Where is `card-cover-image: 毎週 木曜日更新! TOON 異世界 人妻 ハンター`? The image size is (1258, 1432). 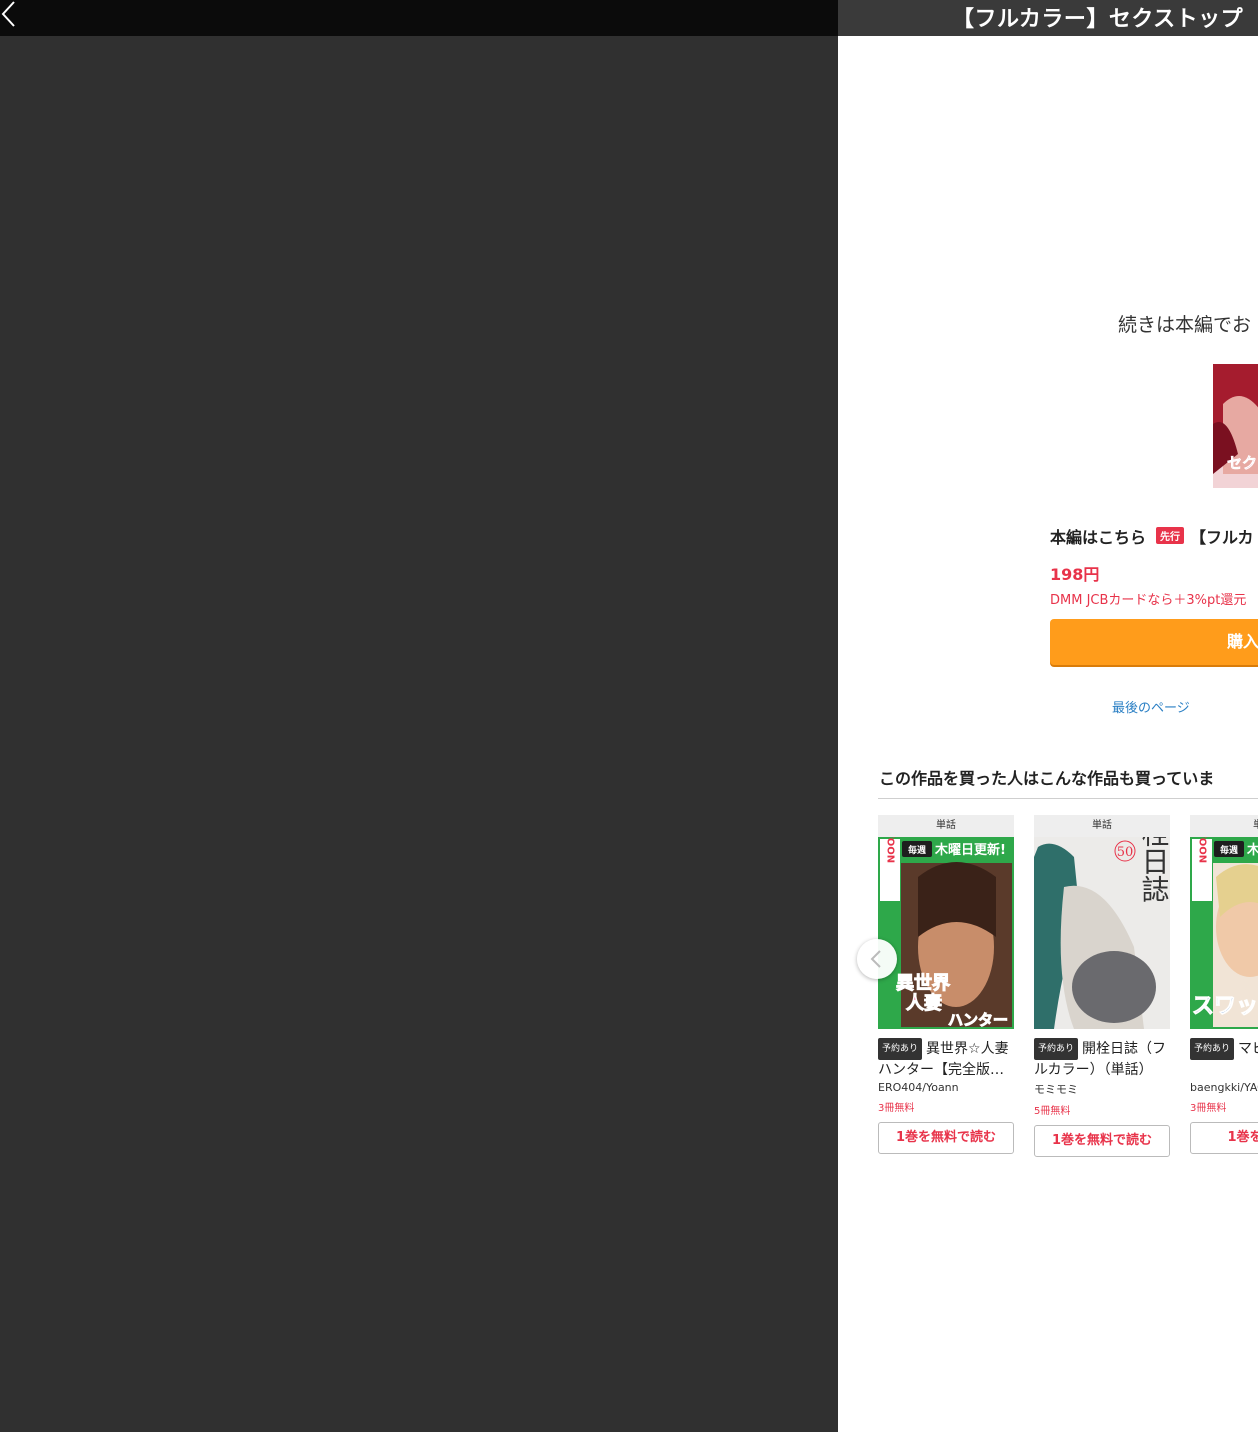 card-cover-image: 毎週 木曜日更新! TOON 異世界 人妻 ハンター is located at coordinates (946, 933).